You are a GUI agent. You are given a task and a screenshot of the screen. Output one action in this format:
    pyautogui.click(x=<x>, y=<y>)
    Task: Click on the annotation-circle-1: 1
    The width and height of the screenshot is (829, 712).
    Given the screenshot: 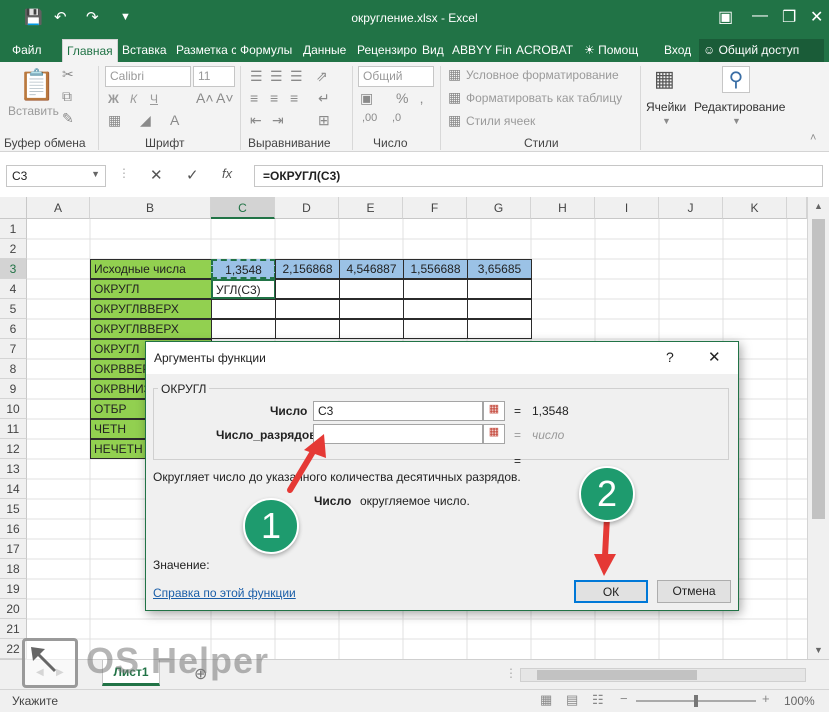 What is the action you would take?
    pyautogui.click(x=271, y=526)
    